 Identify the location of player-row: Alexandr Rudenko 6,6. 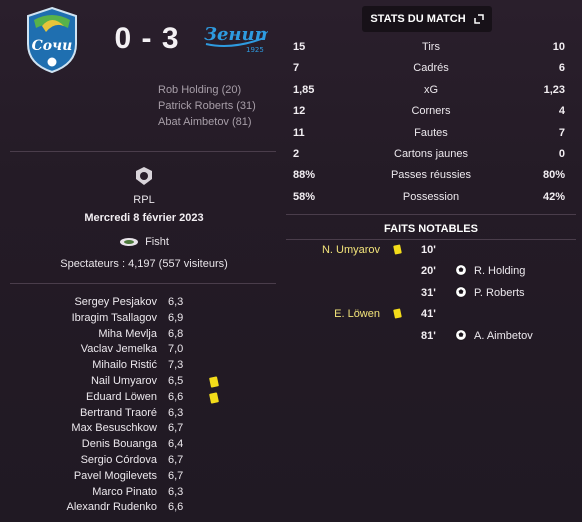
(144, 509).